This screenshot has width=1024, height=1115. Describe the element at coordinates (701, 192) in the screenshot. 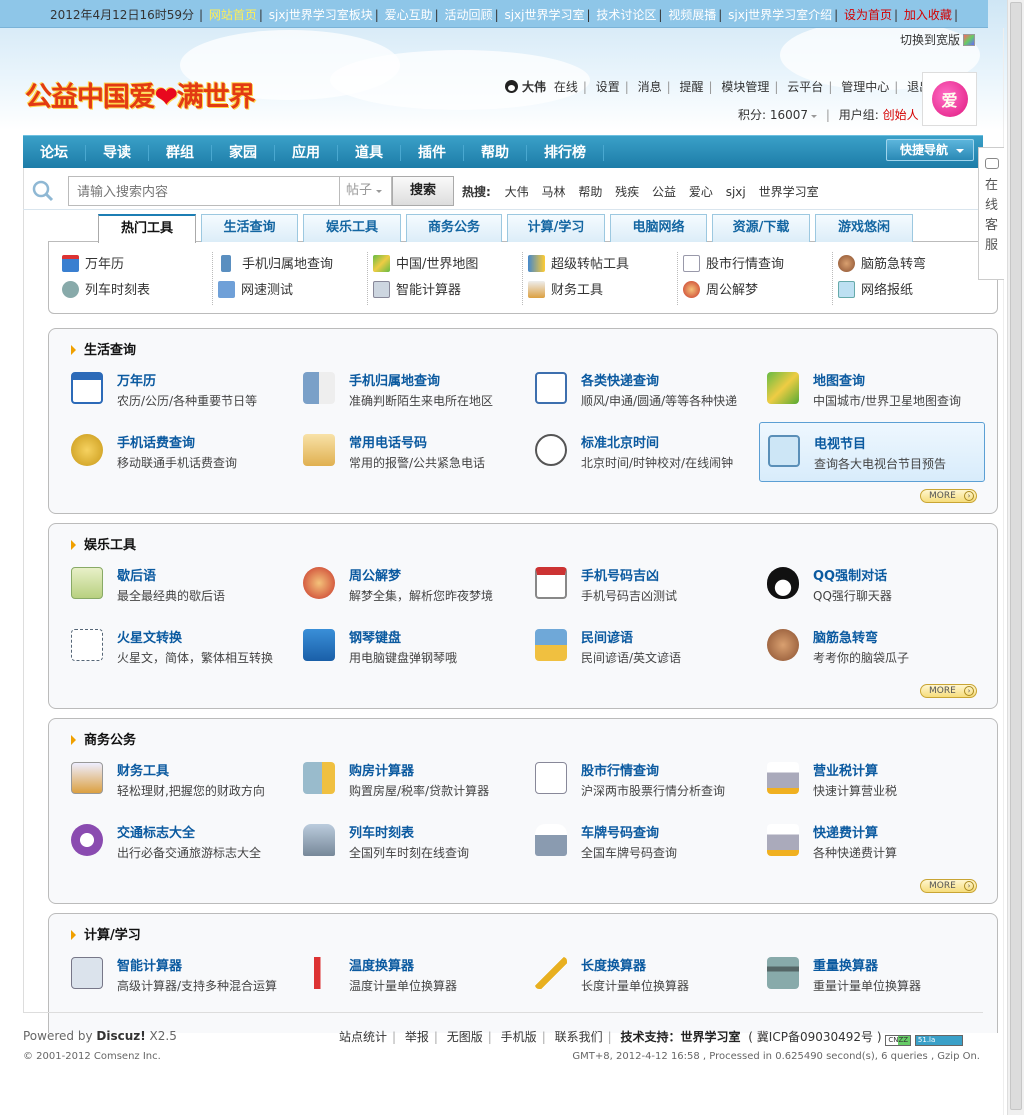

I see `hot-search-item: 爱心` at that location.